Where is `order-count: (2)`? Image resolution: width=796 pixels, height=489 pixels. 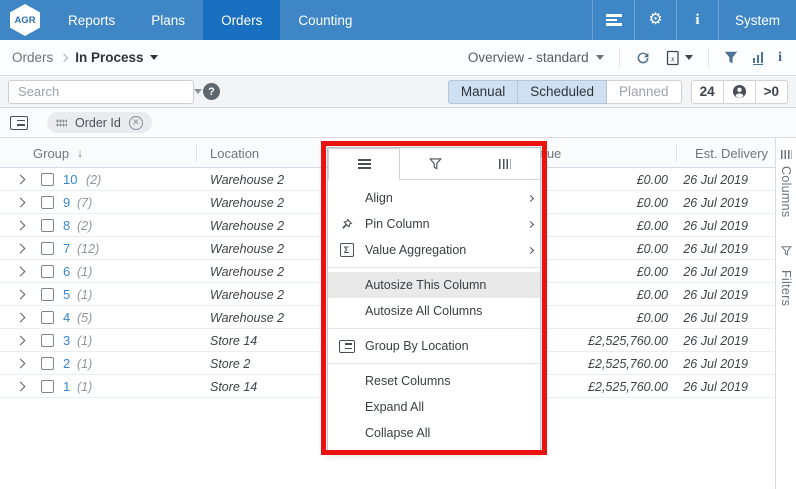
order-count: (2) is located at coordinates (94, 179).